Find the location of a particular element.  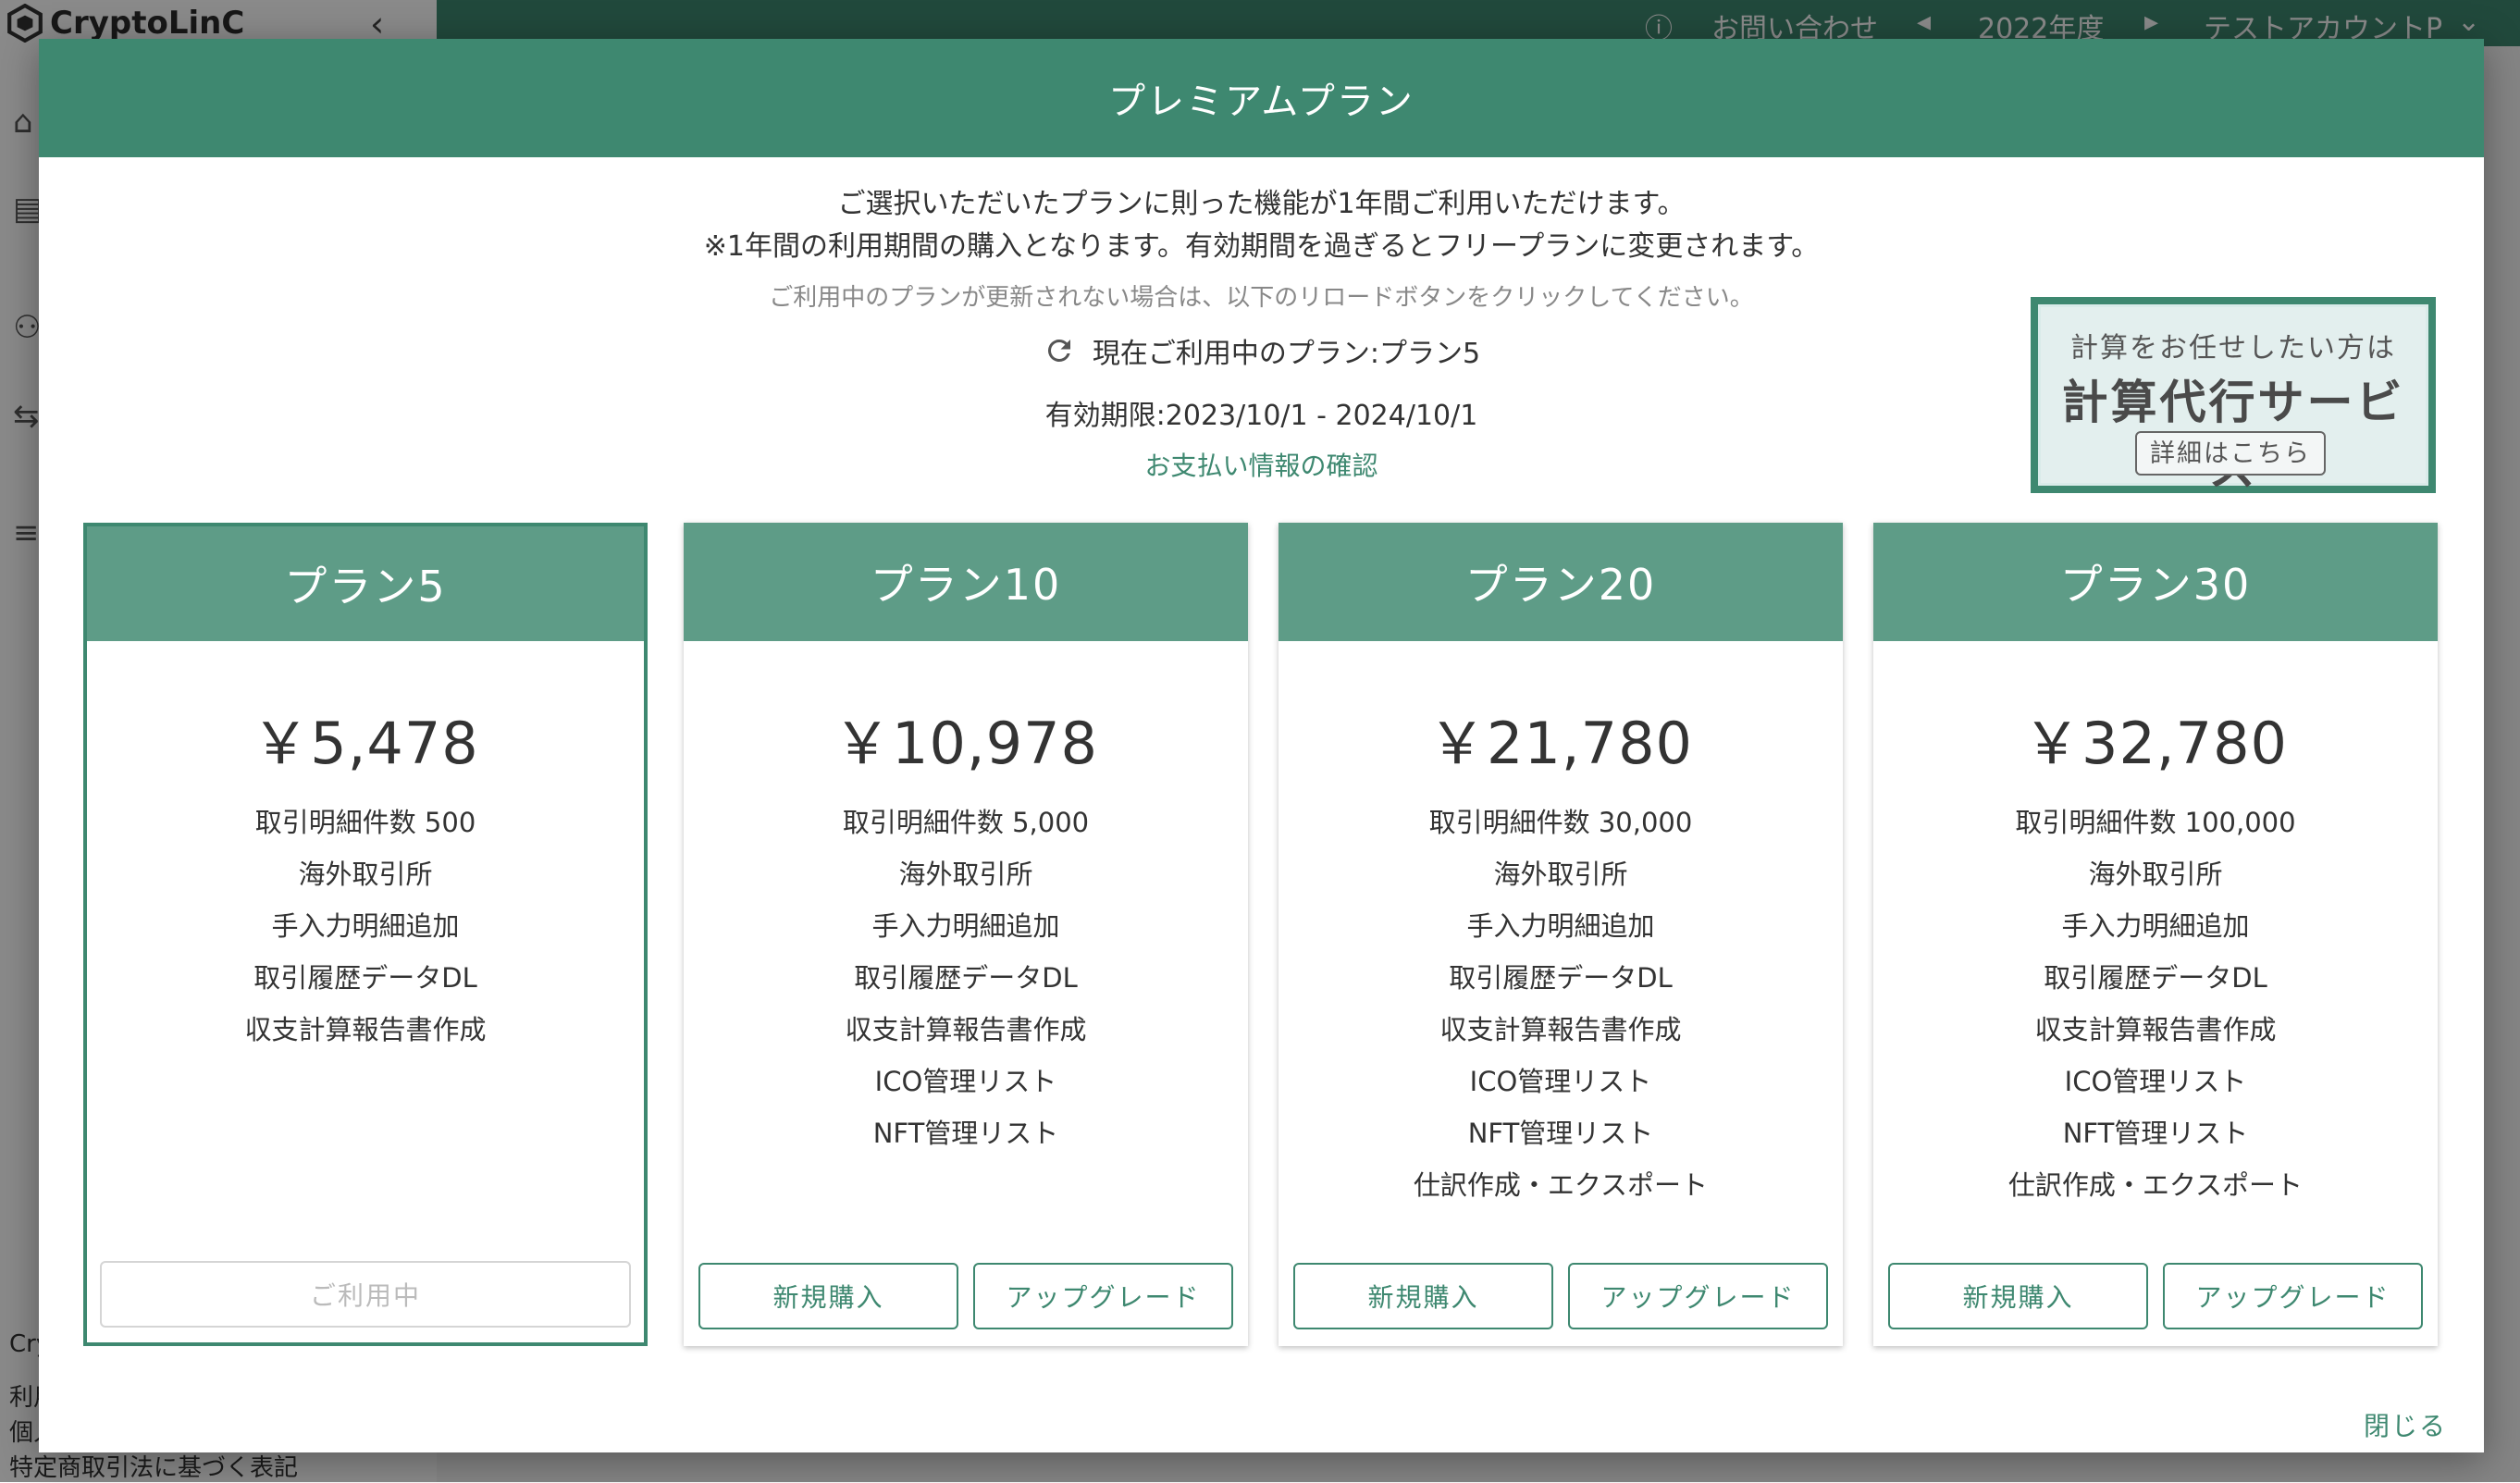

plan-name: プラン20 is located at coordinates (1561, 582).